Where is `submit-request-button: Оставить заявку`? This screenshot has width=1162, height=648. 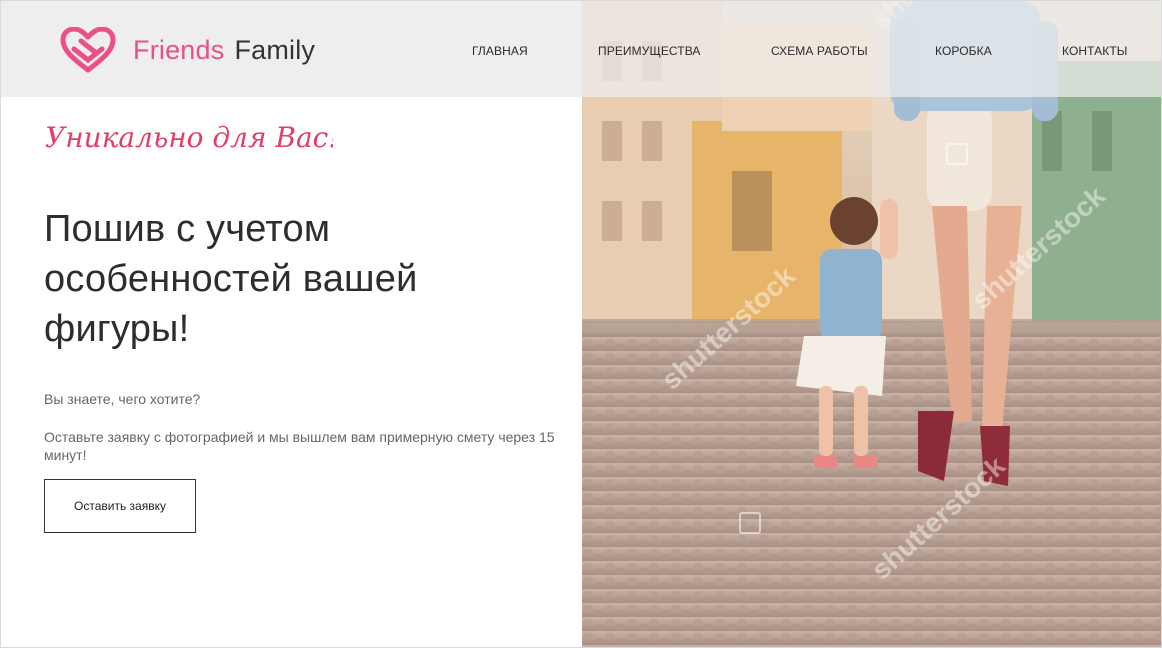 submit-request-button: Оставить заявку is located at coordinates (120, 506).